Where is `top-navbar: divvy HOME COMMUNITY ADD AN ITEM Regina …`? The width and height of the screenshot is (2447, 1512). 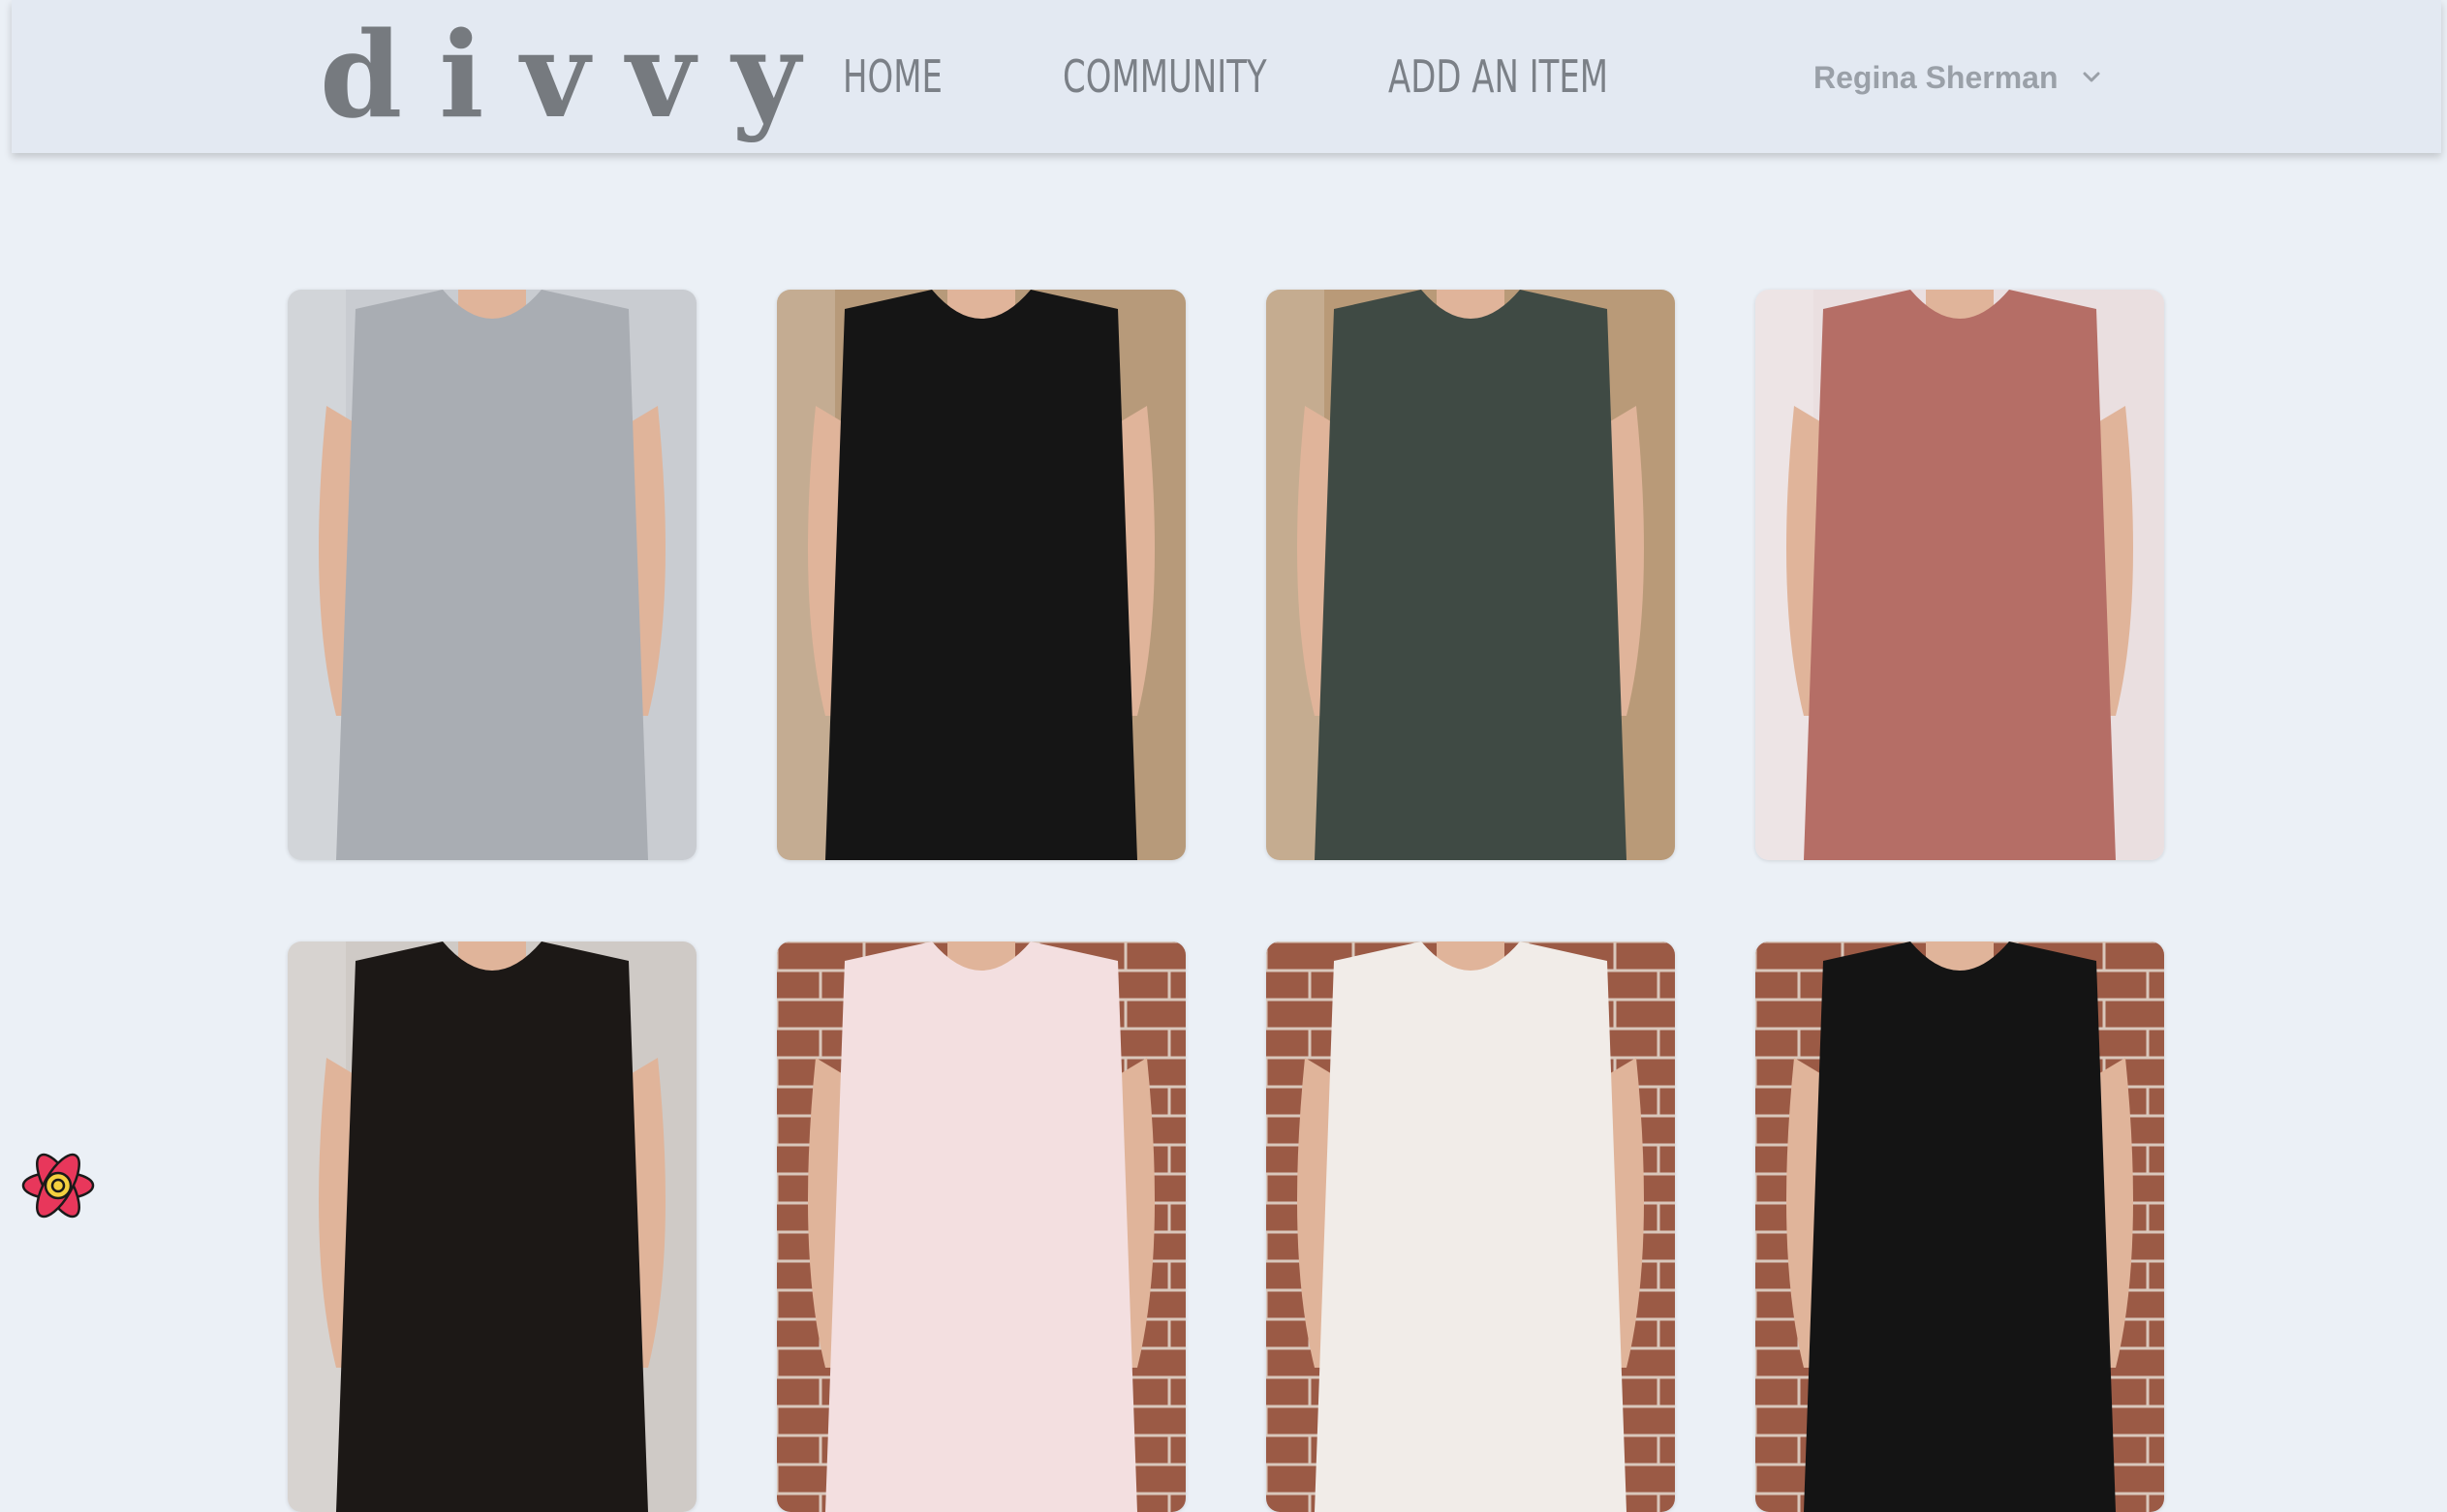
top-navbar: divvy HOME COMMUNITY ADD AN ITEM Regina … is located at coordinates (1226, 76).